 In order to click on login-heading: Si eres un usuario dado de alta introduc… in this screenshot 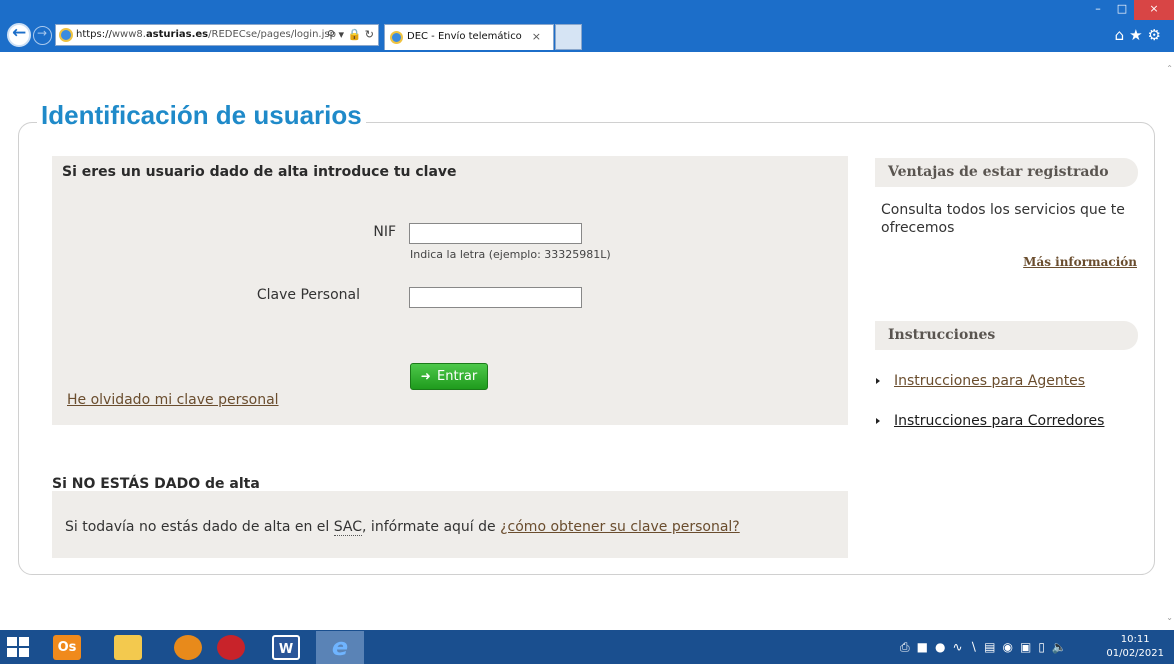, I will do `click(259, 172)`.